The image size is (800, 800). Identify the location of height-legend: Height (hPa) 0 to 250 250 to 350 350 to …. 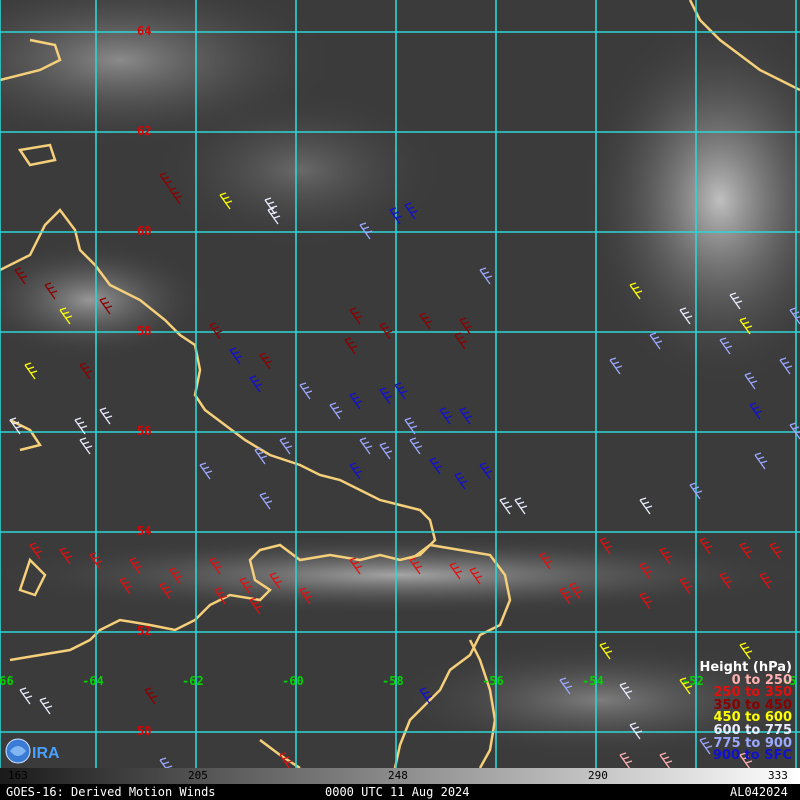
(745, 712).